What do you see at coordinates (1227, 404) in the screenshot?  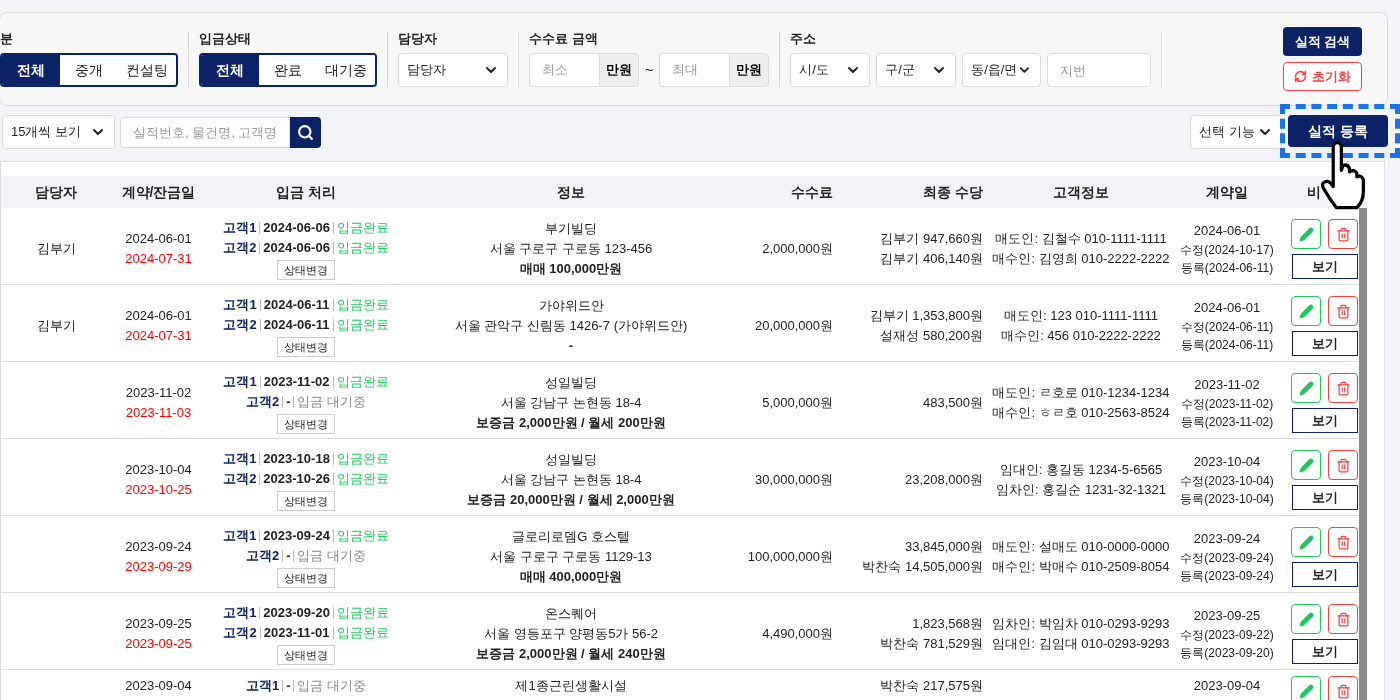 I see `modified-date: 수정(2023-11-02)` at bounding box center [1227, 404].